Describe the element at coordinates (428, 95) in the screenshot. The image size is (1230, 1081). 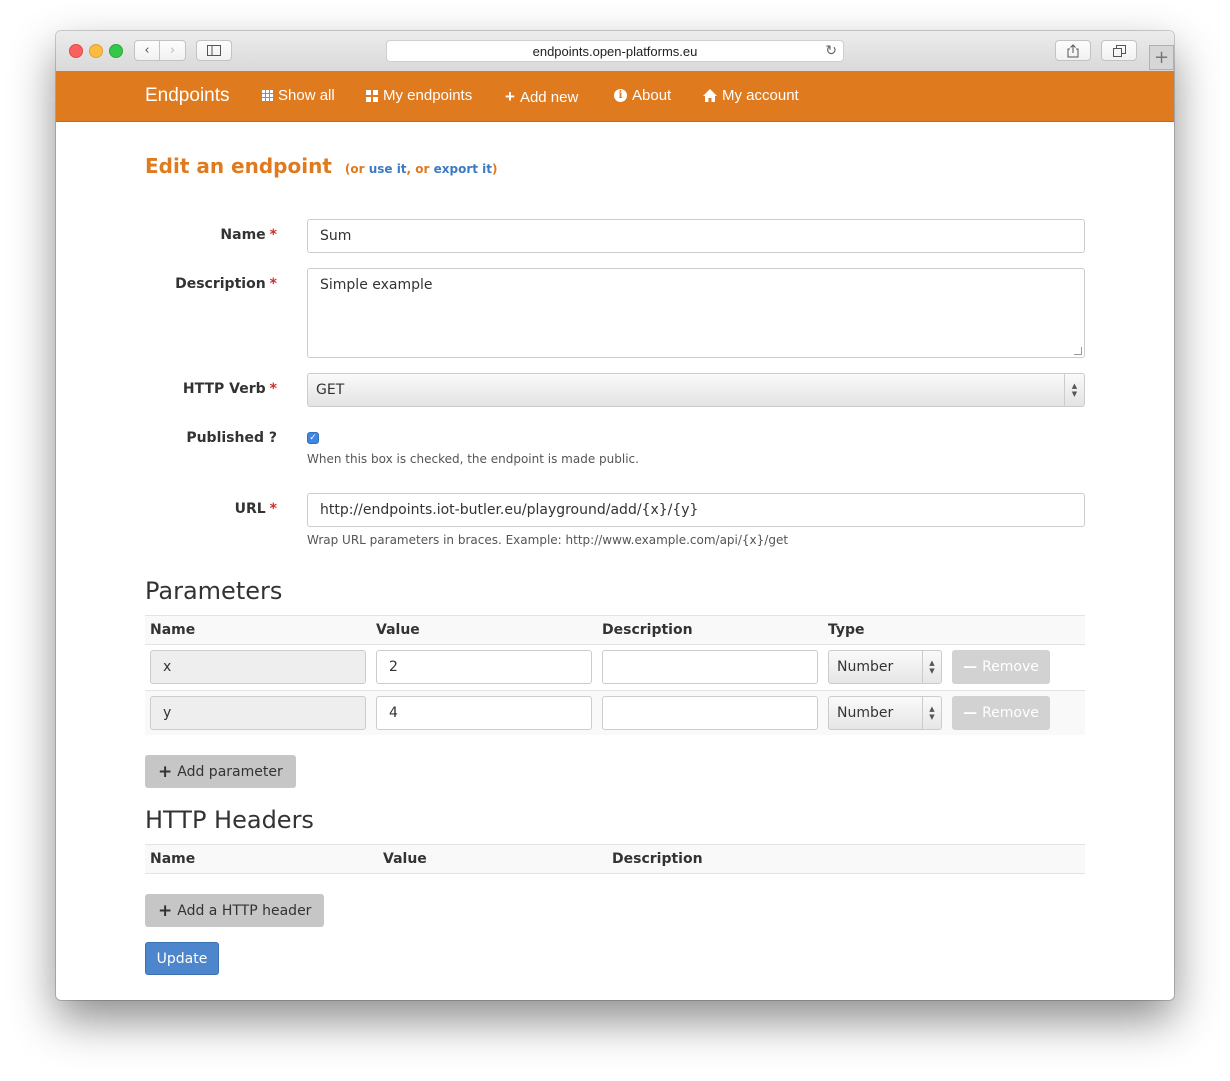
I see `nav-my-endpoints-label: My endpoints` at that location.